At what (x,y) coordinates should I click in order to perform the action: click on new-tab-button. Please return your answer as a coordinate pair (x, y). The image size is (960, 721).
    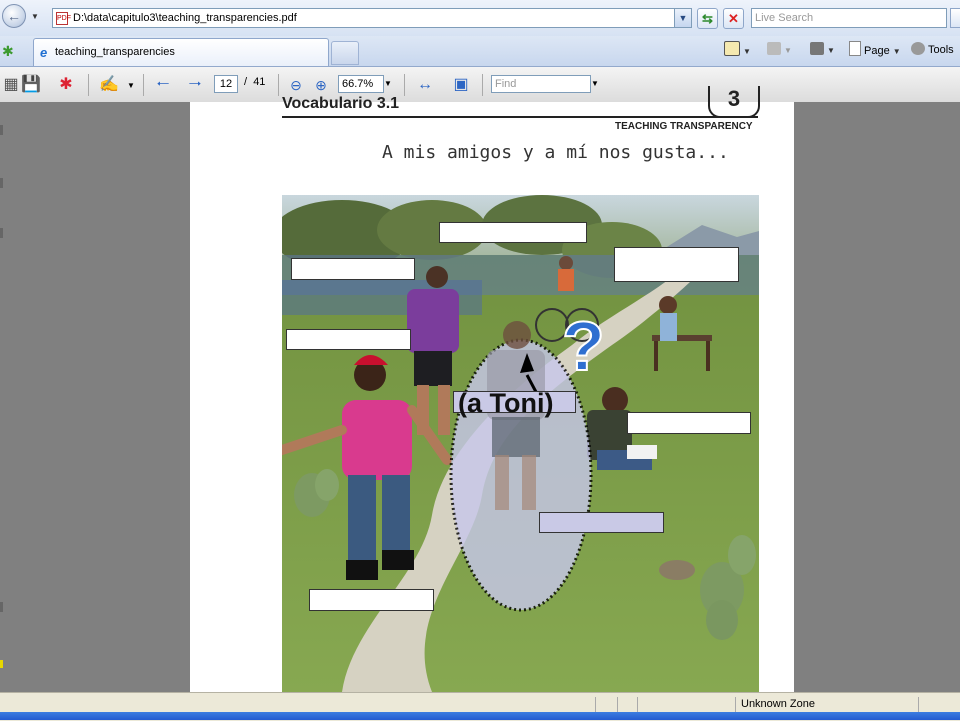
    Looking at the image, I should click on (345, 53).